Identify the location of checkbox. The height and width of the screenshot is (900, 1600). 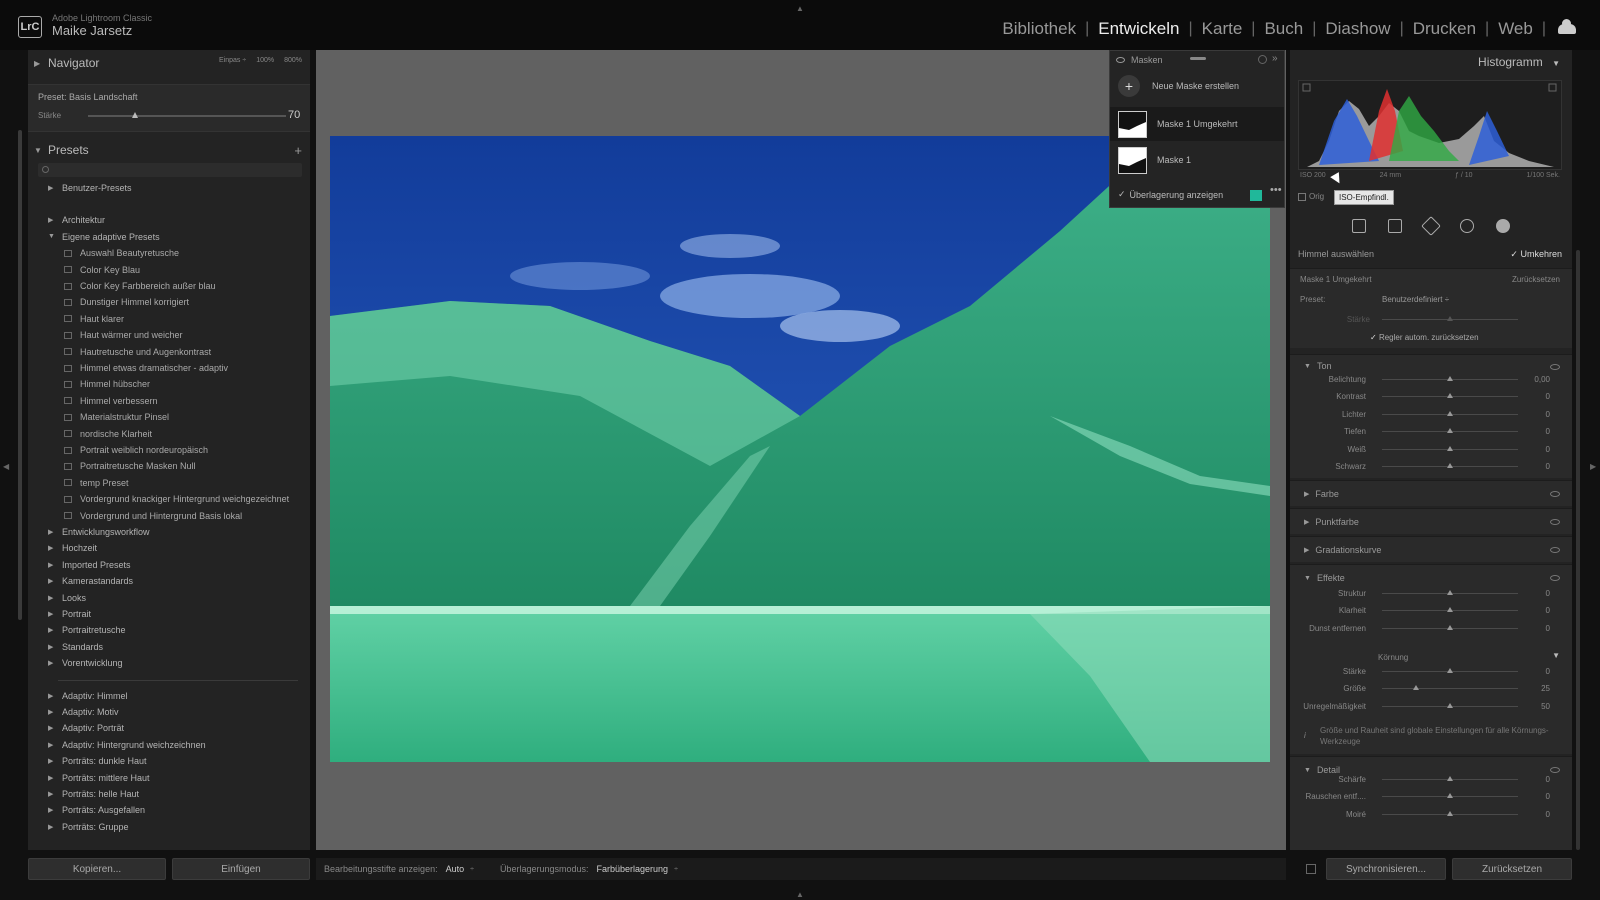
(1302, 196).